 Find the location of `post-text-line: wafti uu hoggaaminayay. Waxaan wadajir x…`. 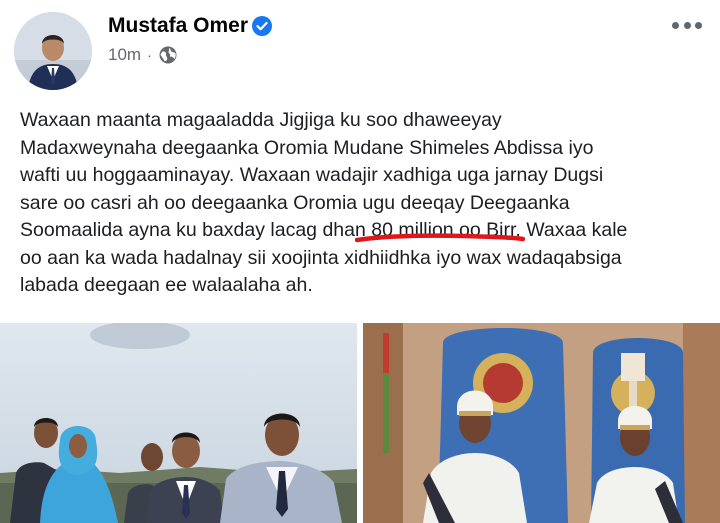

post-text-line: wafti uu hoggaaminayay. Waxaan wadajir x… is located at coordinates (312, 175).